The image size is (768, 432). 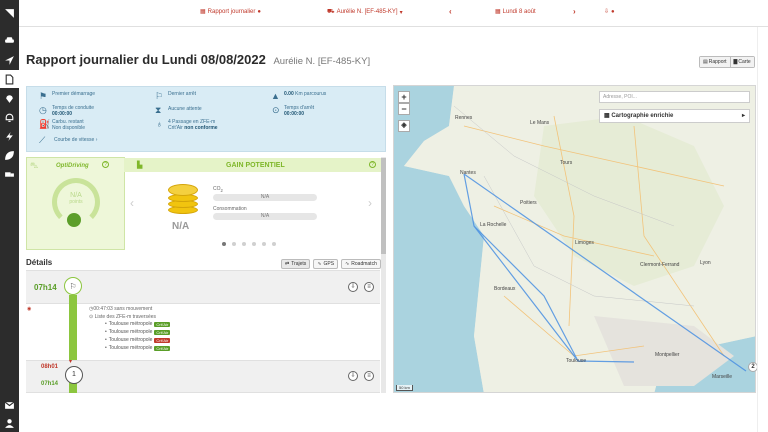 I want to click on car-icon, so click(x=9, y=40).